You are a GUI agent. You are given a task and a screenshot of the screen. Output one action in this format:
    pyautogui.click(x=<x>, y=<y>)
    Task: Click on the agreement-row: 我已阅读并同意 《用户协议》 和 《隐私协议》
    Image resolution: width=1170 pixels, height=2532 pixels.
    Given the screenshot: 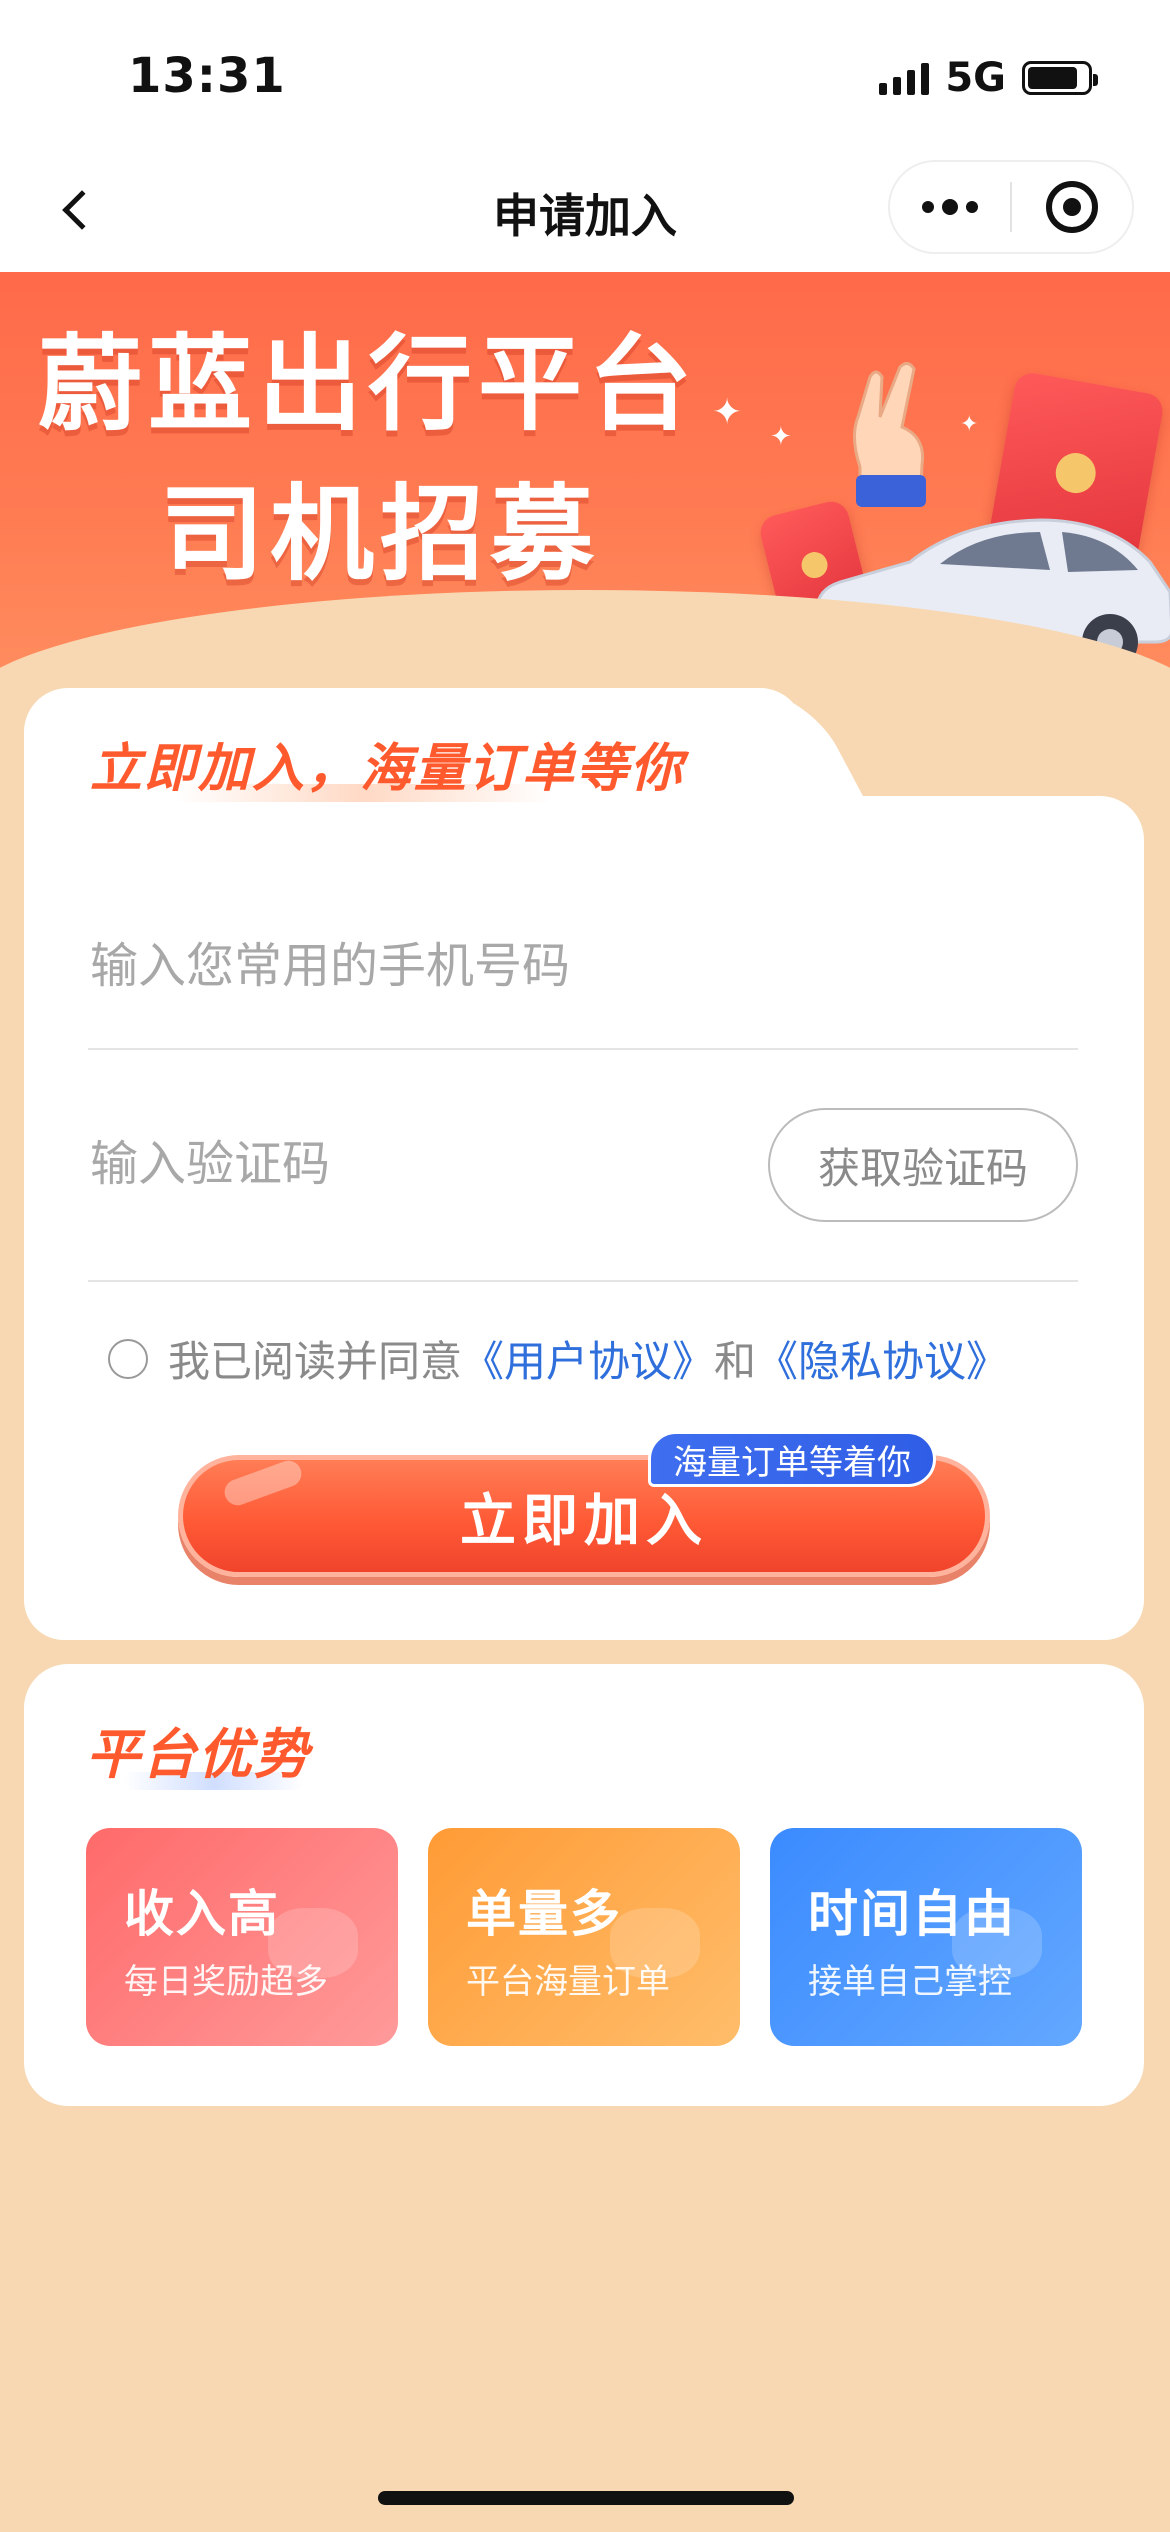 What is the action you would take?
    pyautogui.click(x=558, y=1358)
    